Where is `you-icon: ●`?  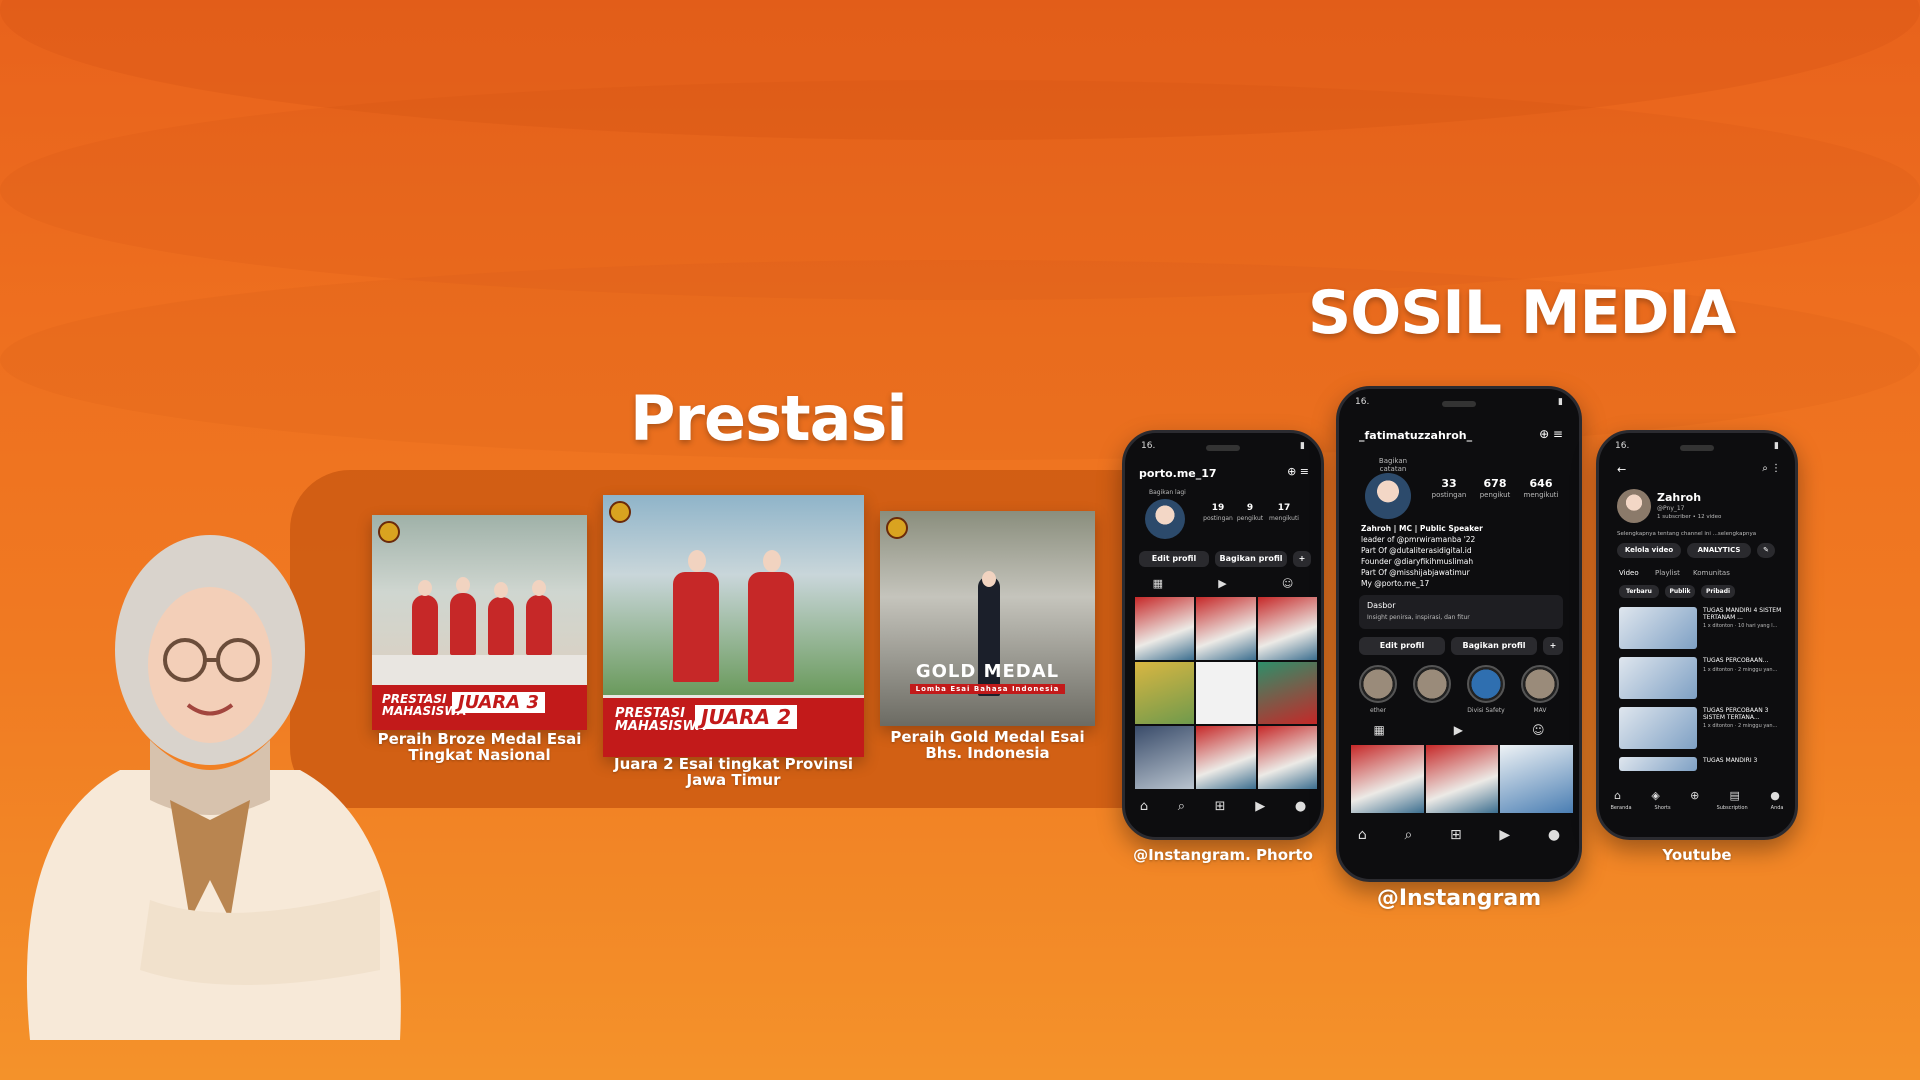 you-icon: ● is located at coordinates (1775, 795).